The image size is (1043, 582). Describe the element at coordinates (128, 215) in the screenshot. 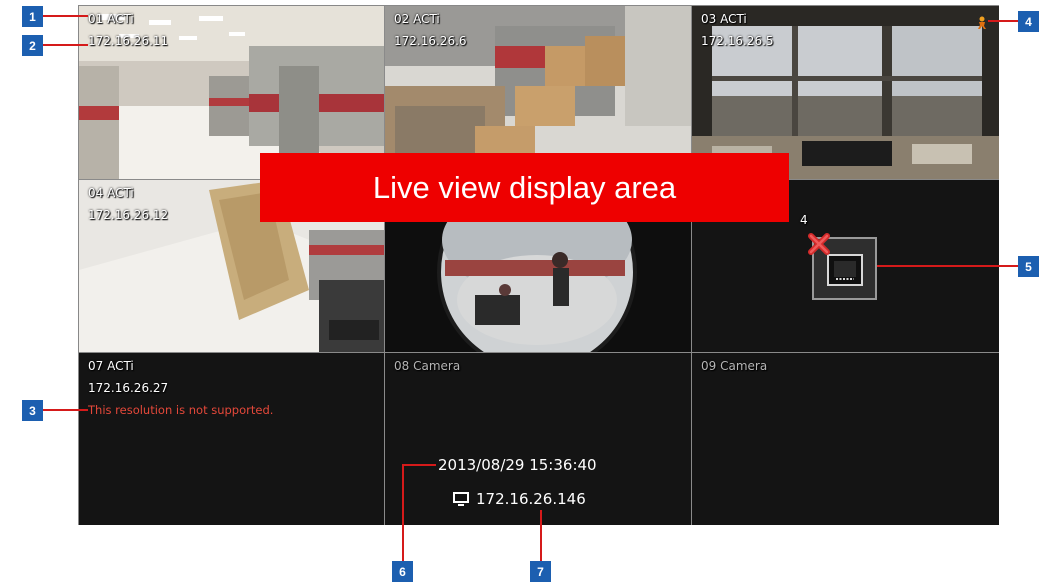

I see `camera-ip: 172.16.26.12` at that location.